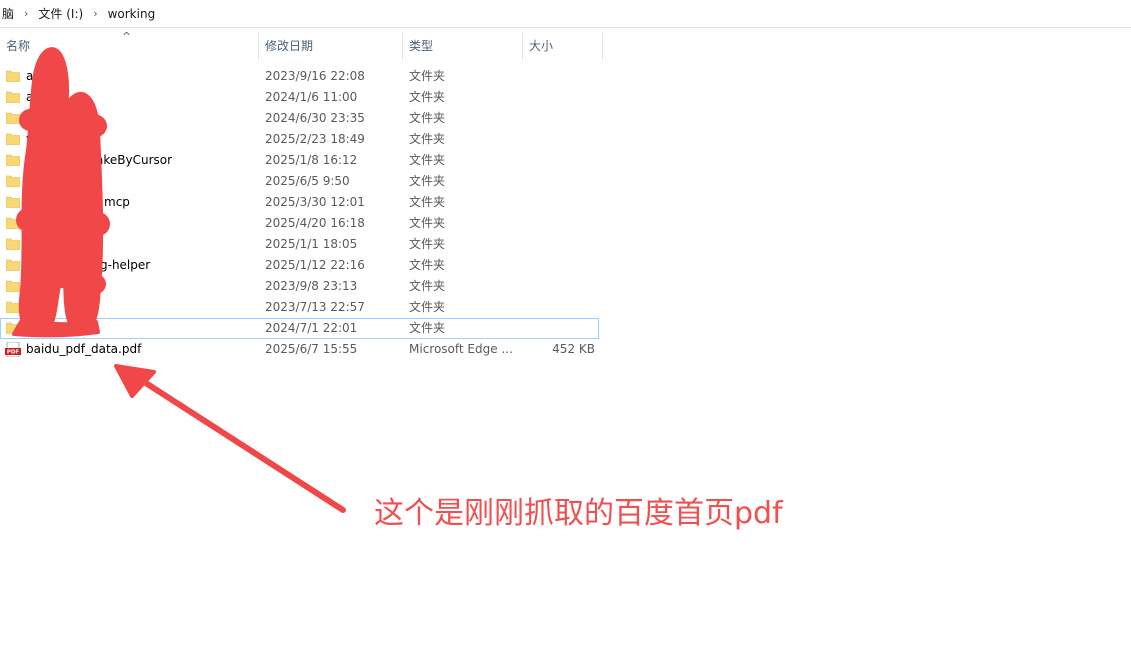  I want to click on pdf-file-icon: PDF, so click(13, 349).